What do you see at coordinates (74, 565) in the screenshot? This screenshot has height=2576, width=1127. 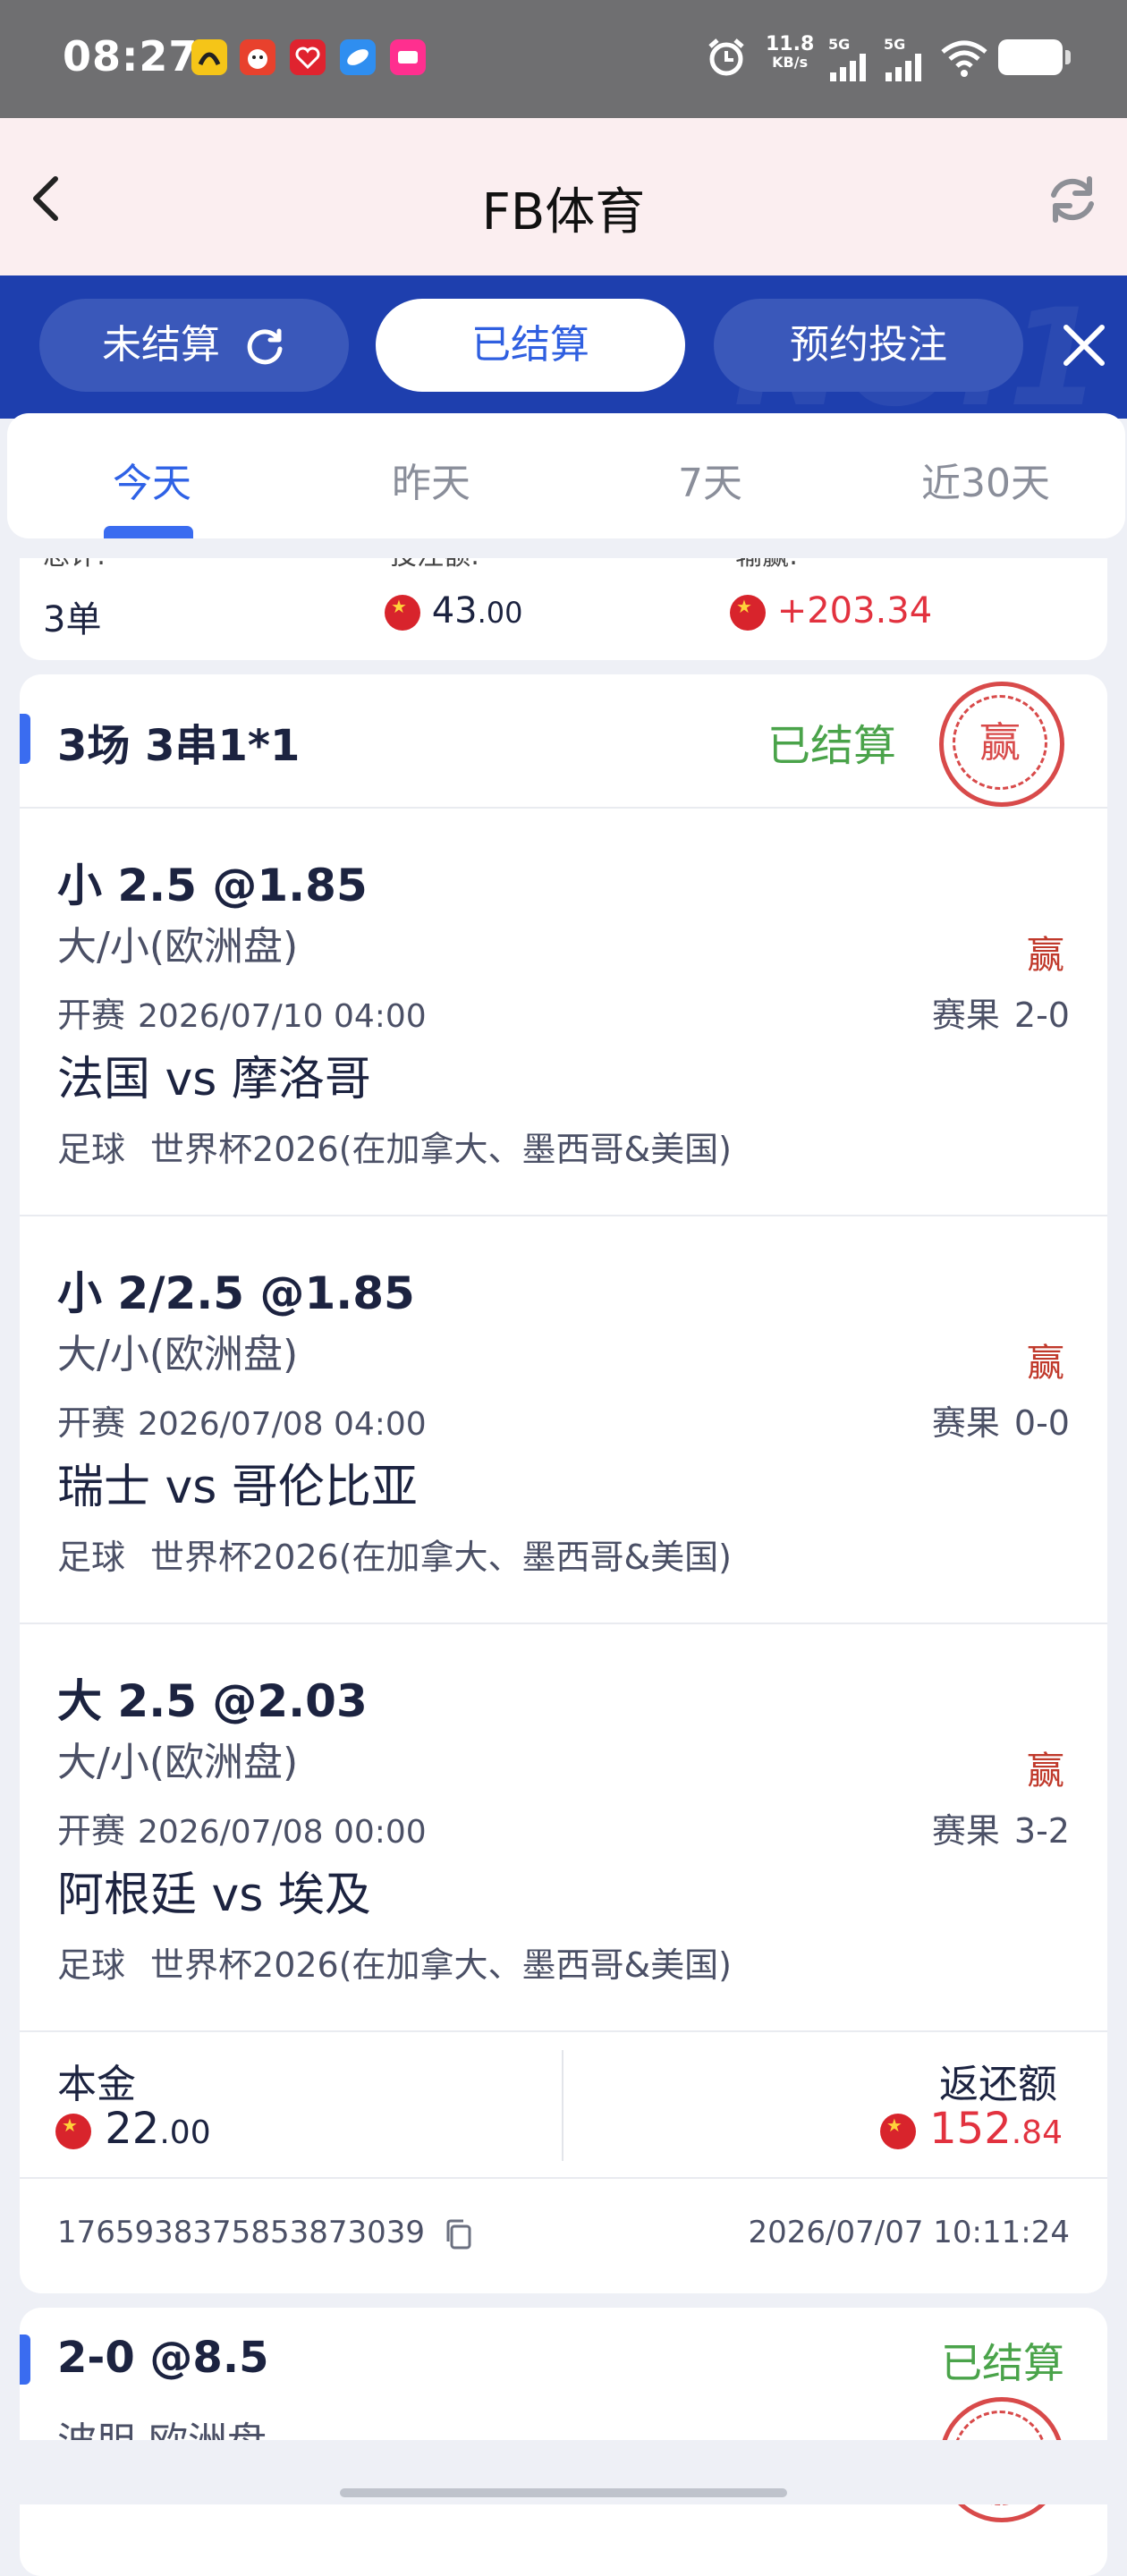 I see `total-label: 总计:` at bounding box center [74, 565].